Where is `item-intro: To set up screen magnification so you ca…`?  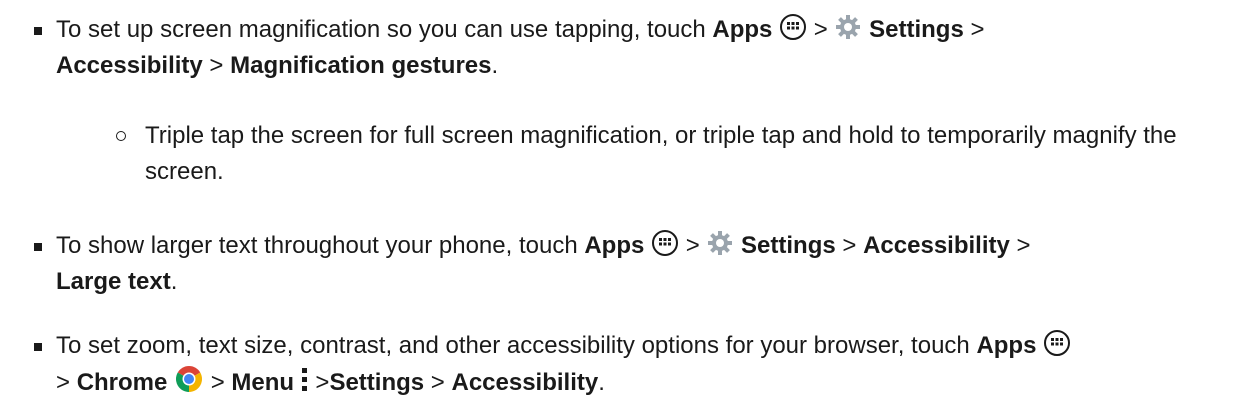 item-intro: To set up screen magnification so you ca… is located at coordinates (381, 29).